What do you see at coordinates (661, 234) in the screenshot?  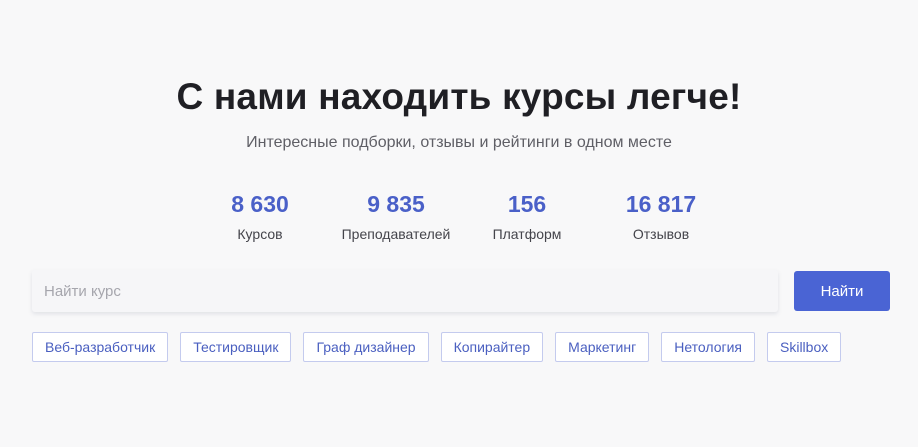 I see `stat-label: Отзывов` at bounding box center [661, 234].